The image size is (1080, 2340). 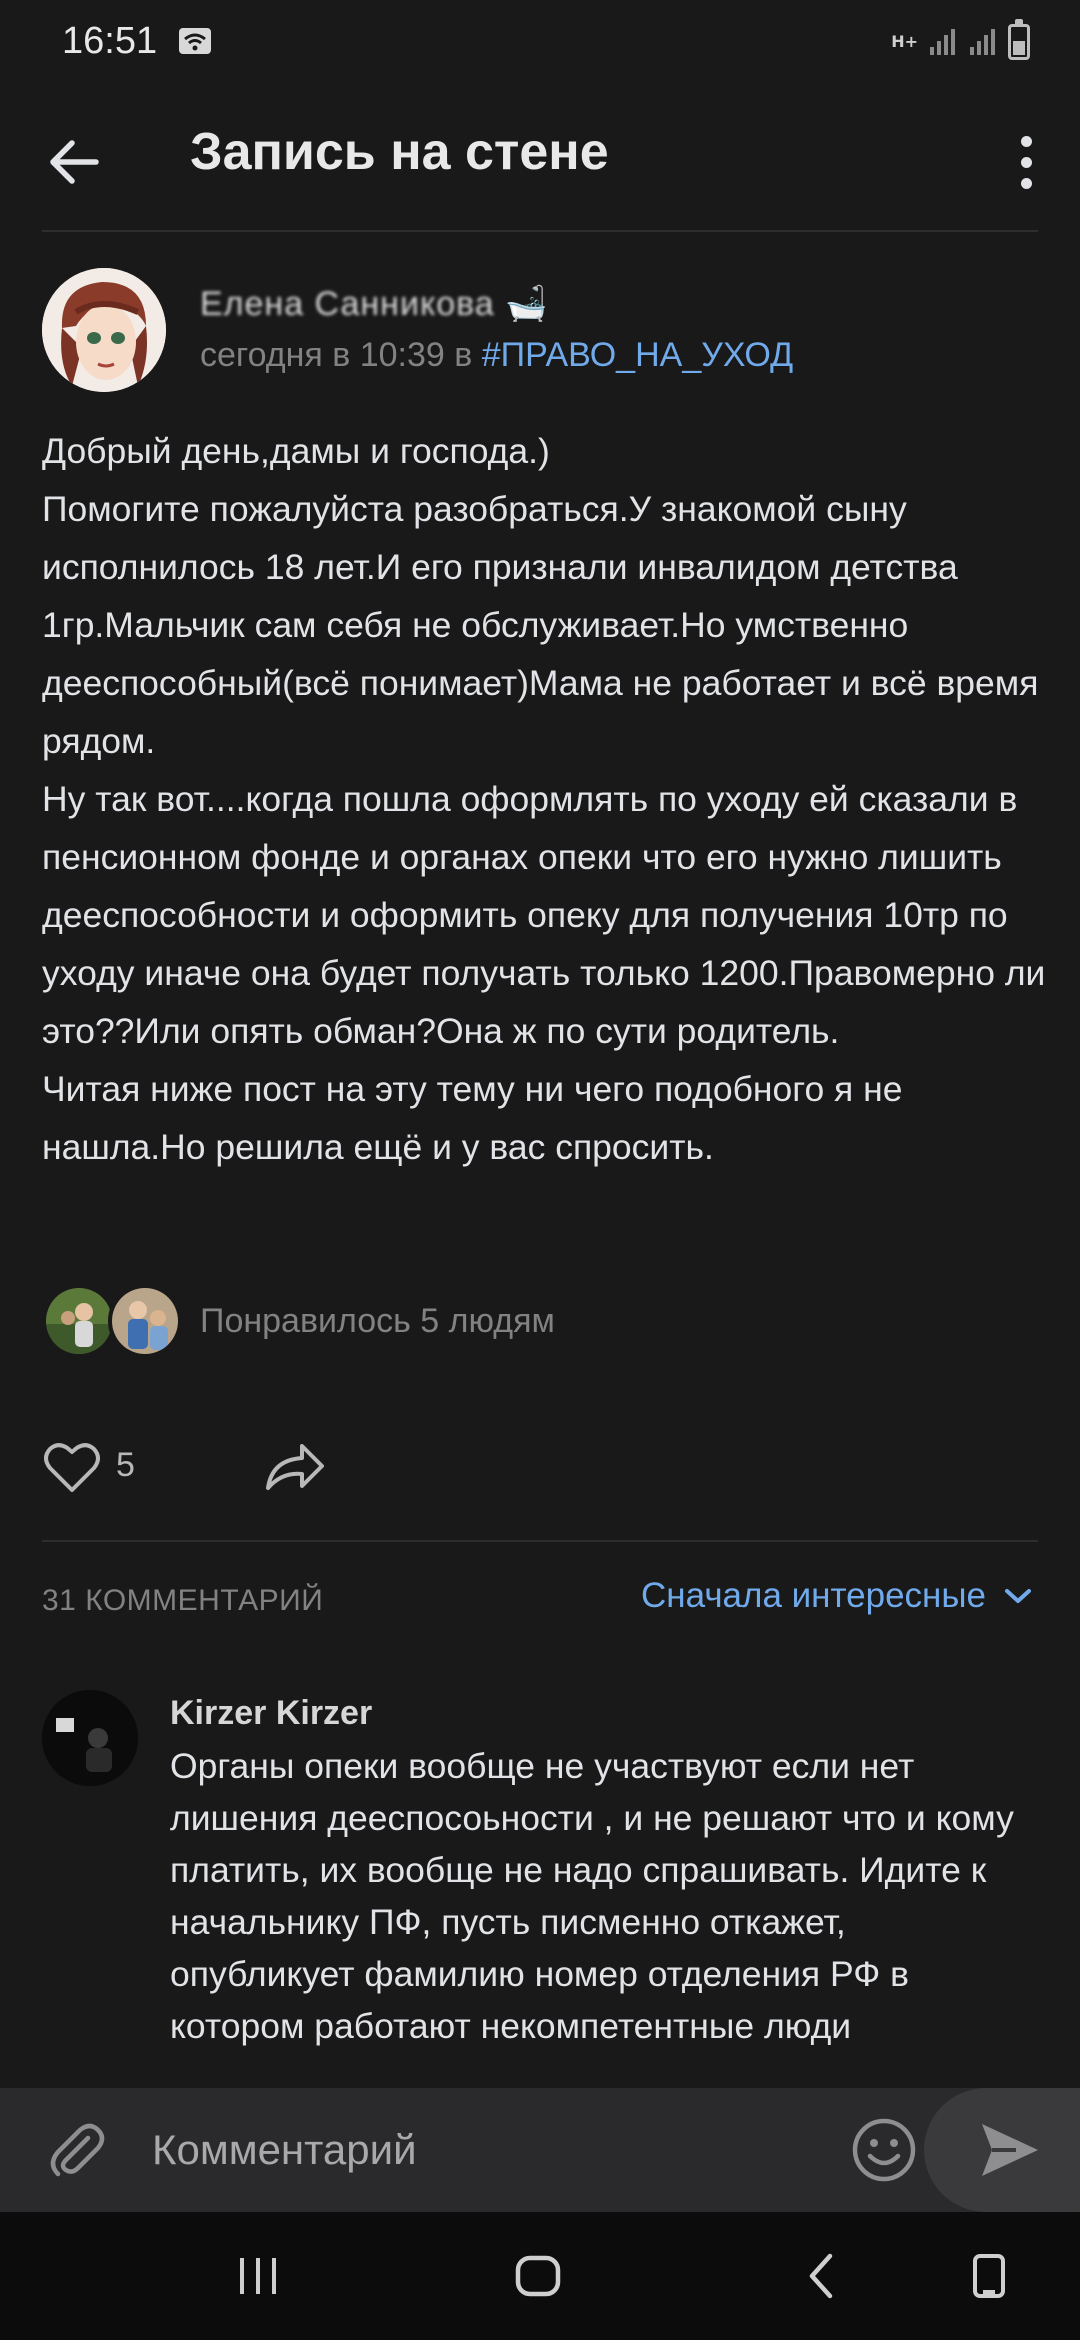 I want to click on share-icon, so click(x=295, y=1466).